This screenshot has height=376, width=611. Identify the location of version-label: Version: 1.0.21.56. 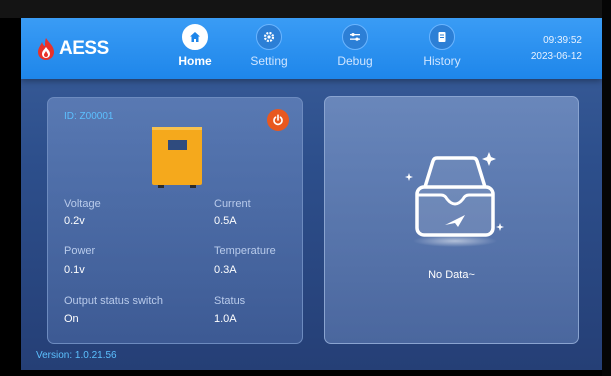
(76, 355).